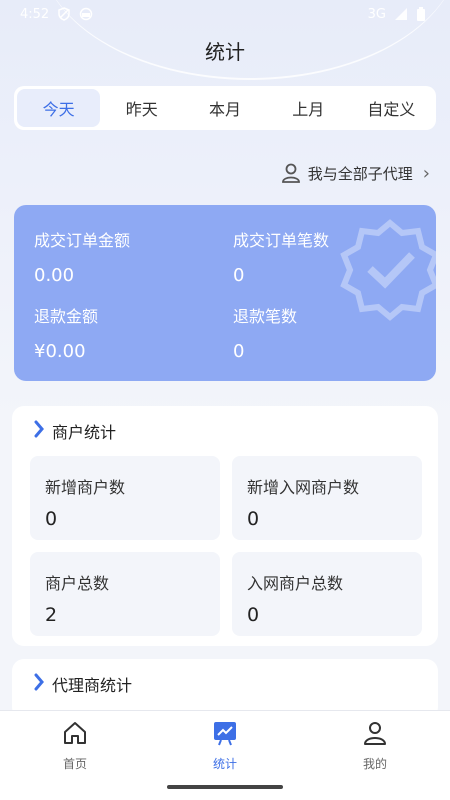 The width and height of the screenshot is (450, 800). I want to click on refund-amount-value: ¥0.00, so click(60, 351).